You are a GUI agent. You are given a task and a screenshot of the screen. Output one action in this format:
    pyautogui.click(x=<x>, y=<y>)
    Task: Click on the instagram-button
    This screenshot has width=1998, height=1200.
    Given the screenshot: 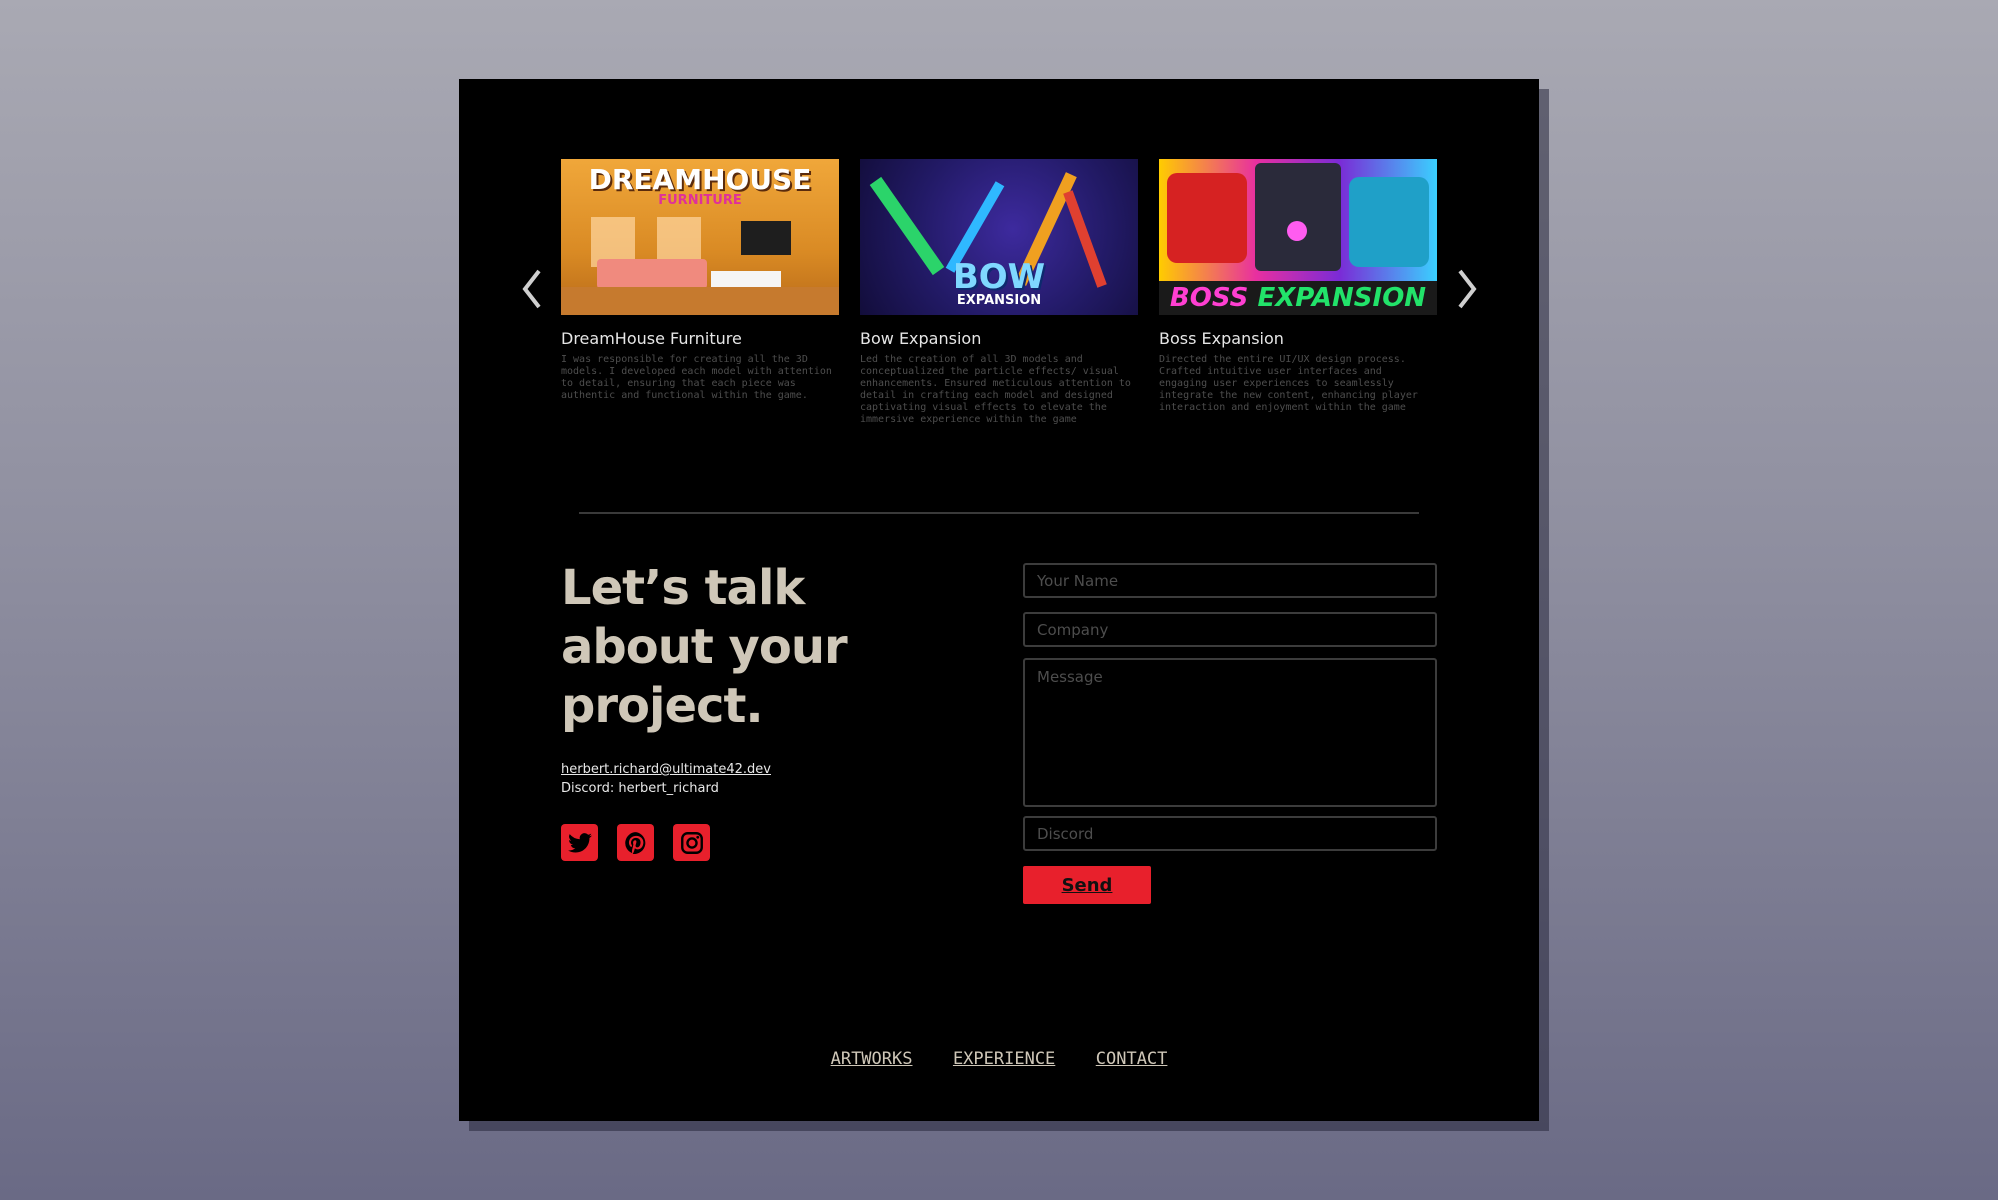 What is the action you would take?
    pyautogui.click(x=691, y=842)
    